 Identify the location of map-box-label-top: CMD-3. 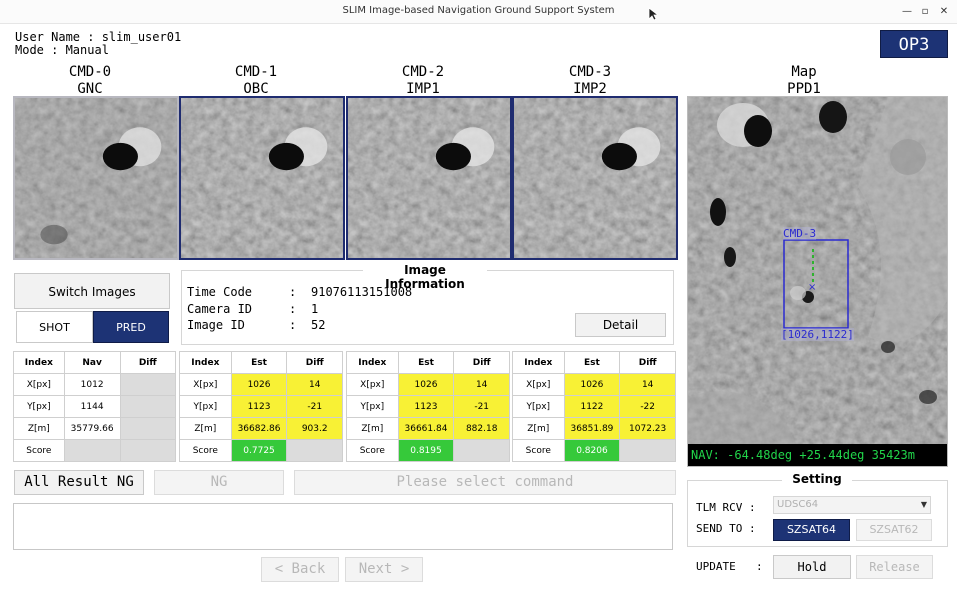
(800, 233).